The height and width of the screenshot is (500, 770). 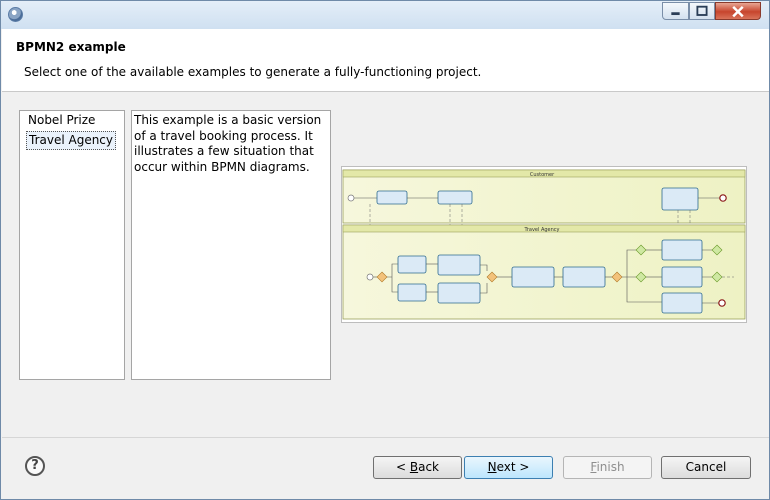 I want to click on back-button-label: ack, so click(x=428, y=467).